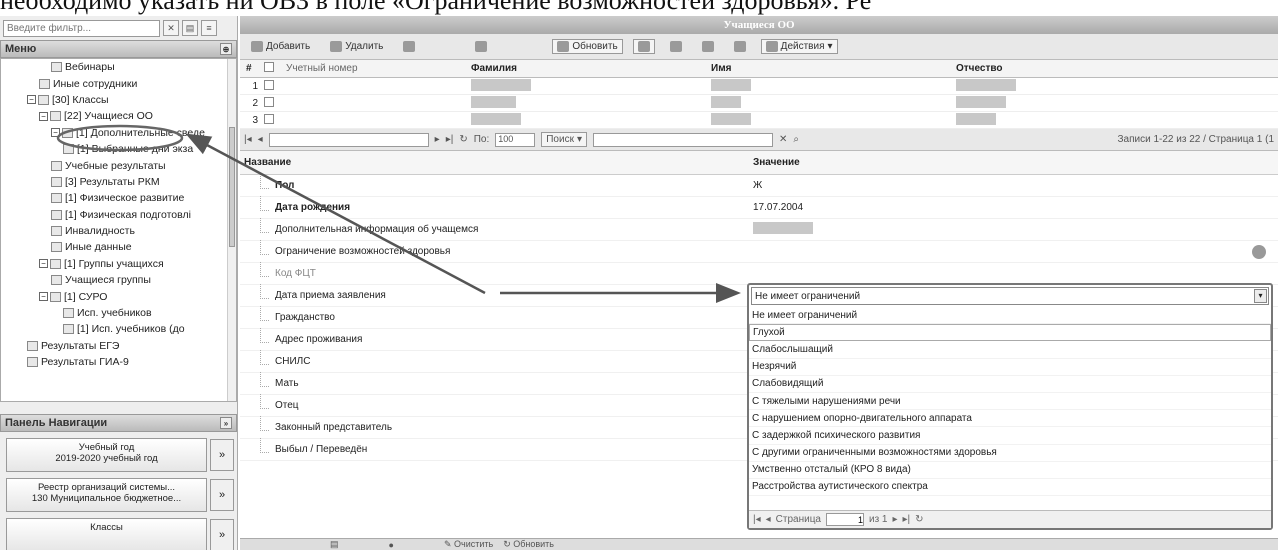 This screenshot has height=550, width=1278. What do you see at coordinates (1259, 252) in the screenshot?
I see `edit-record-icon` at bounding box center [1259, 252].